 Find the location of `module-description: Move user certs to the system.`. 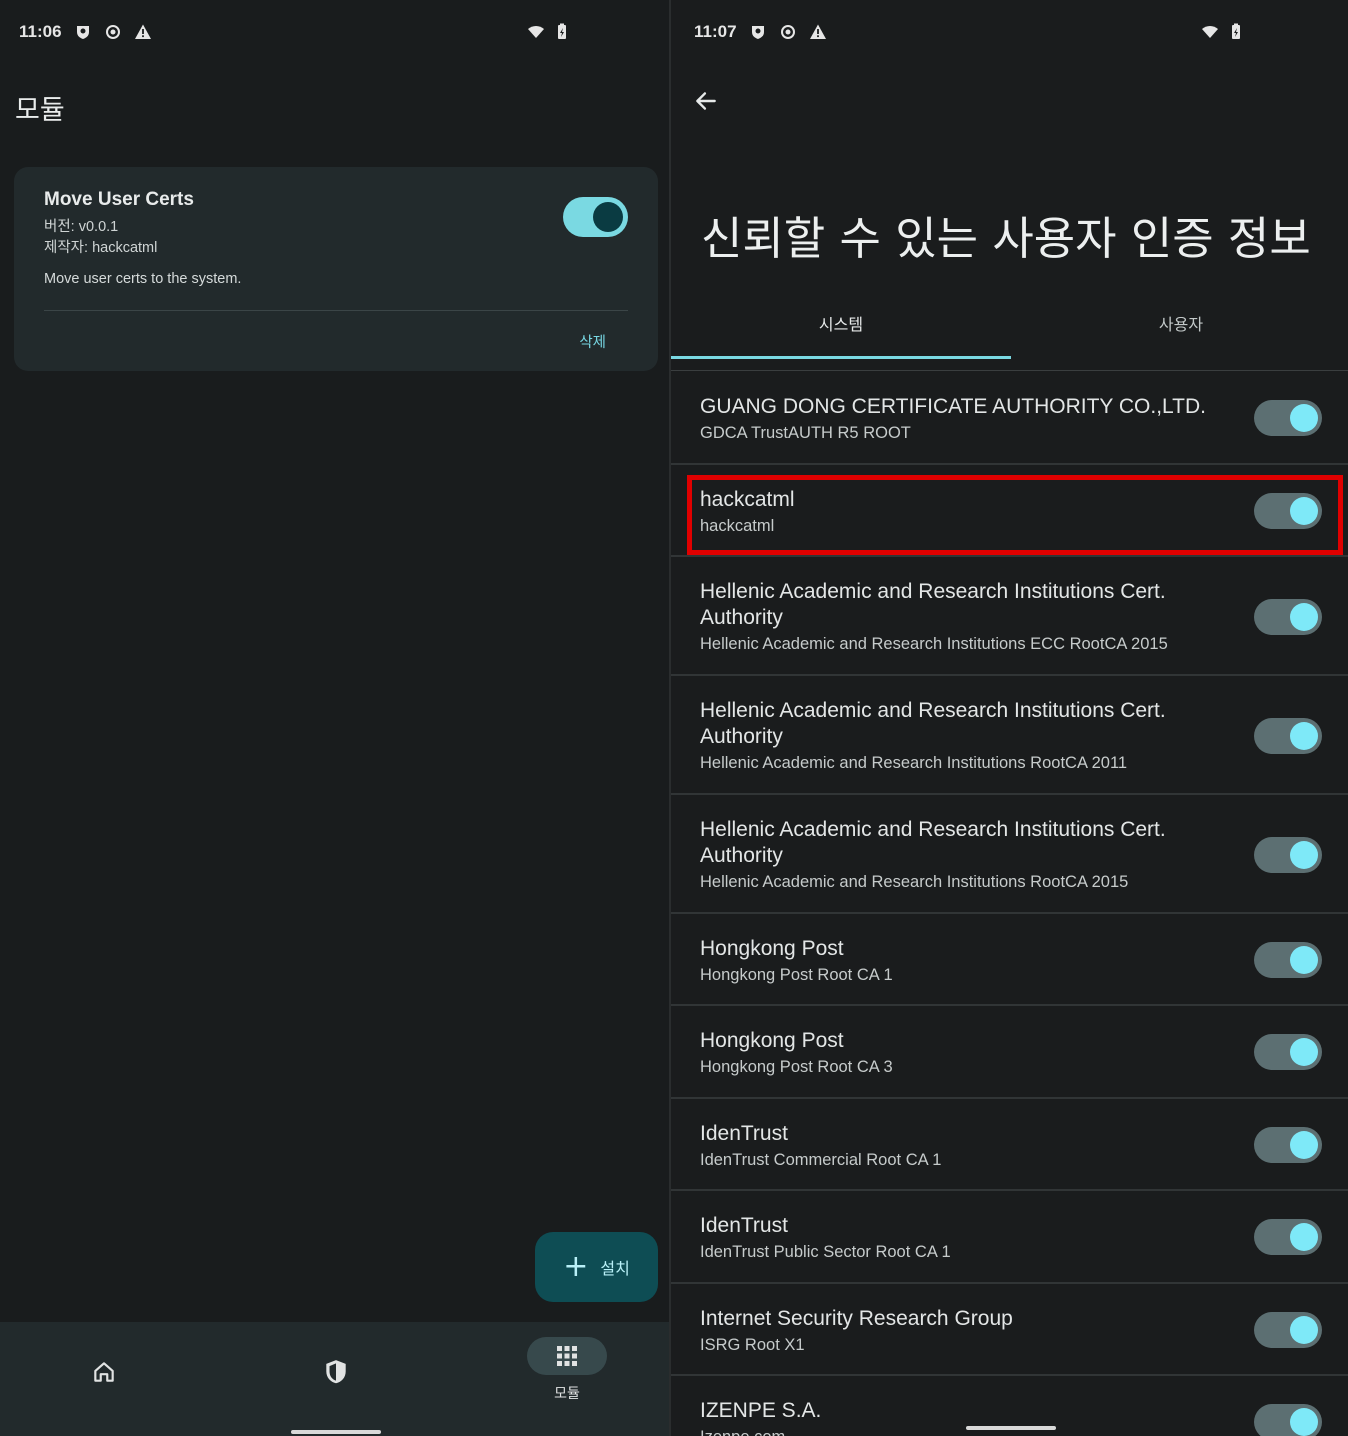

module-description: Move user certs to the system. is located at coordinates (143, 279).